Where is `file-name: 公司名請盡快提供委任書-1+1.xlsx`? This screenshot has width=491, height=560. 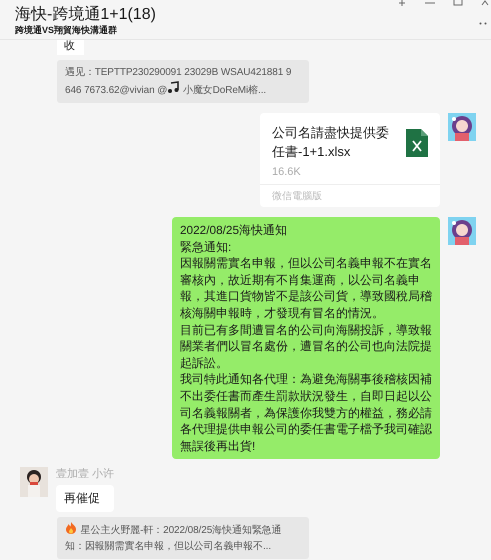 file-name: 公司名請盡快提供委任書-1+1.xlsx is located at coordinates (331, 142).